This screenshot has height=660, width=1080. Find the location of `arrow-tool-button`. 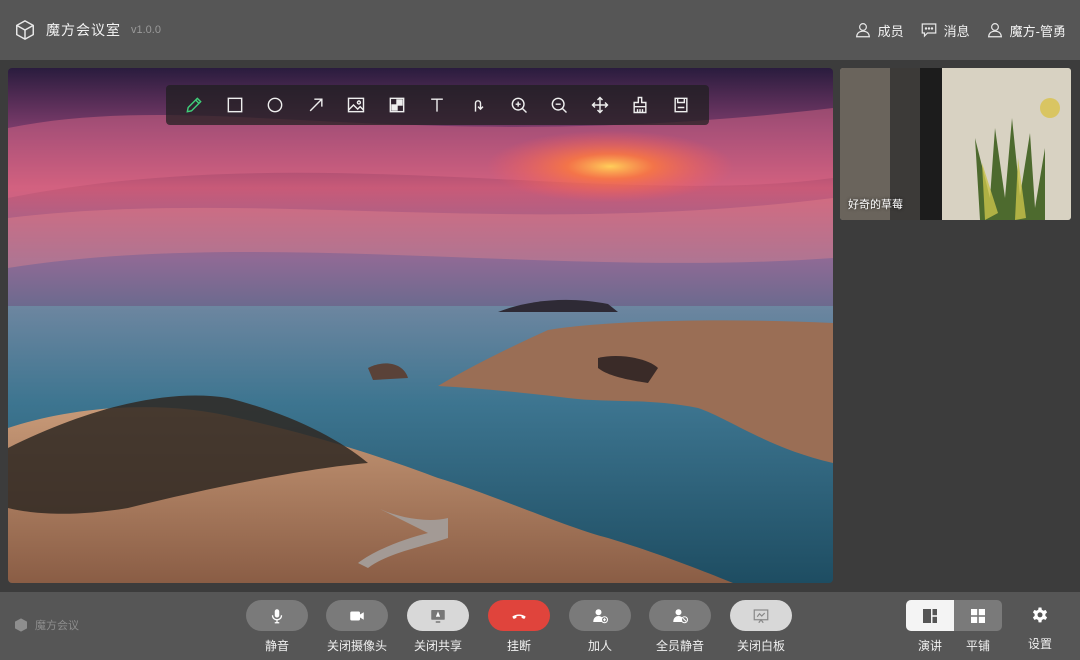

arrow-tool-button is located at coordinates (316, 105).